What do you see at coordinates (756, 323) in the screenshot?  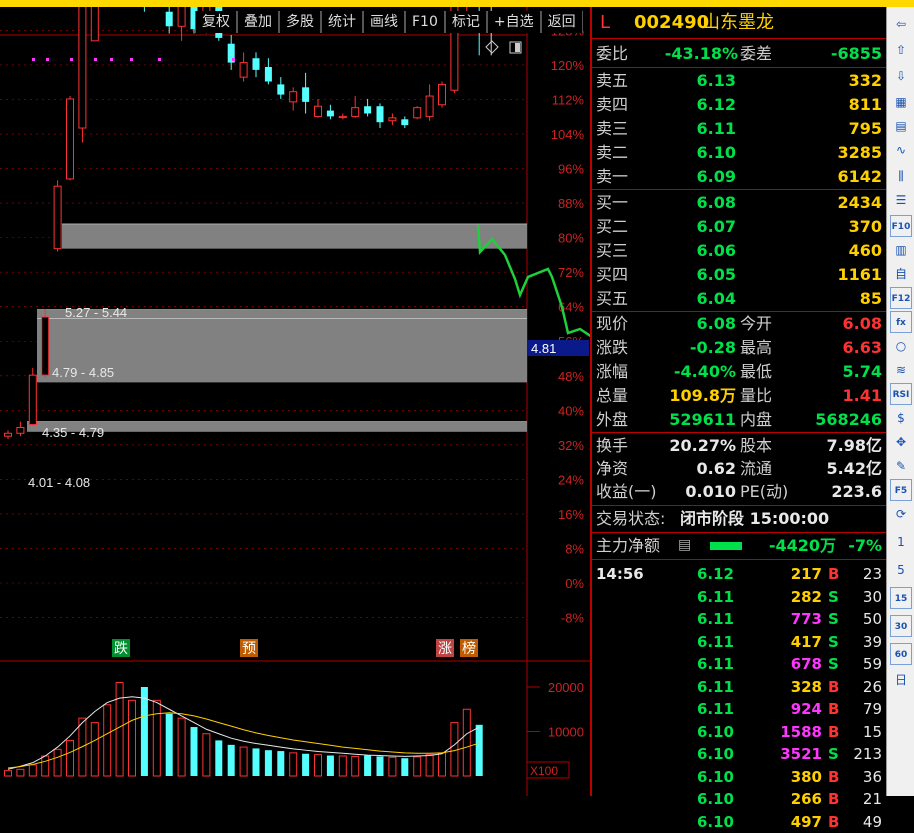 I see `stat-label-2: 今开` at bounding box center [756, 323].